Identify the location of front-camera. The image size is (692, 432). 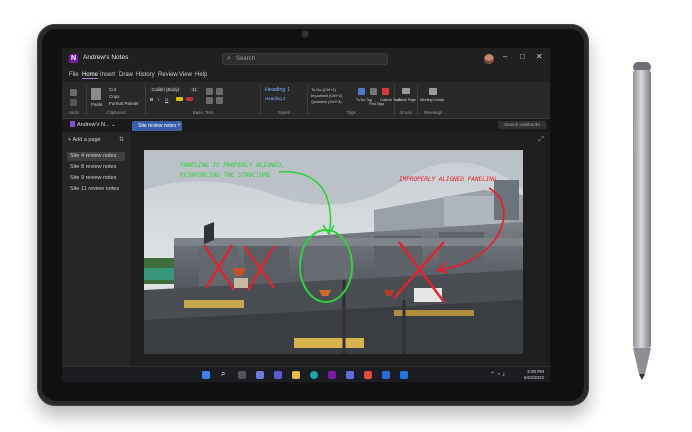
(305, 34).